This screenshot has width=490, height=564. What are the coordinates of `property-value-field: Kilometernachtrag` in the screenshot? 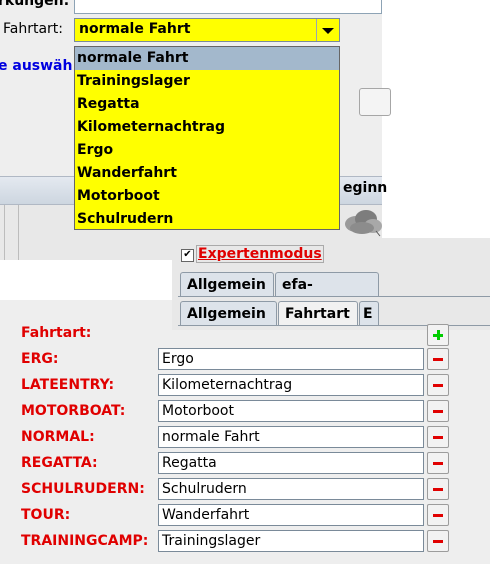 It's located at (291, 385).